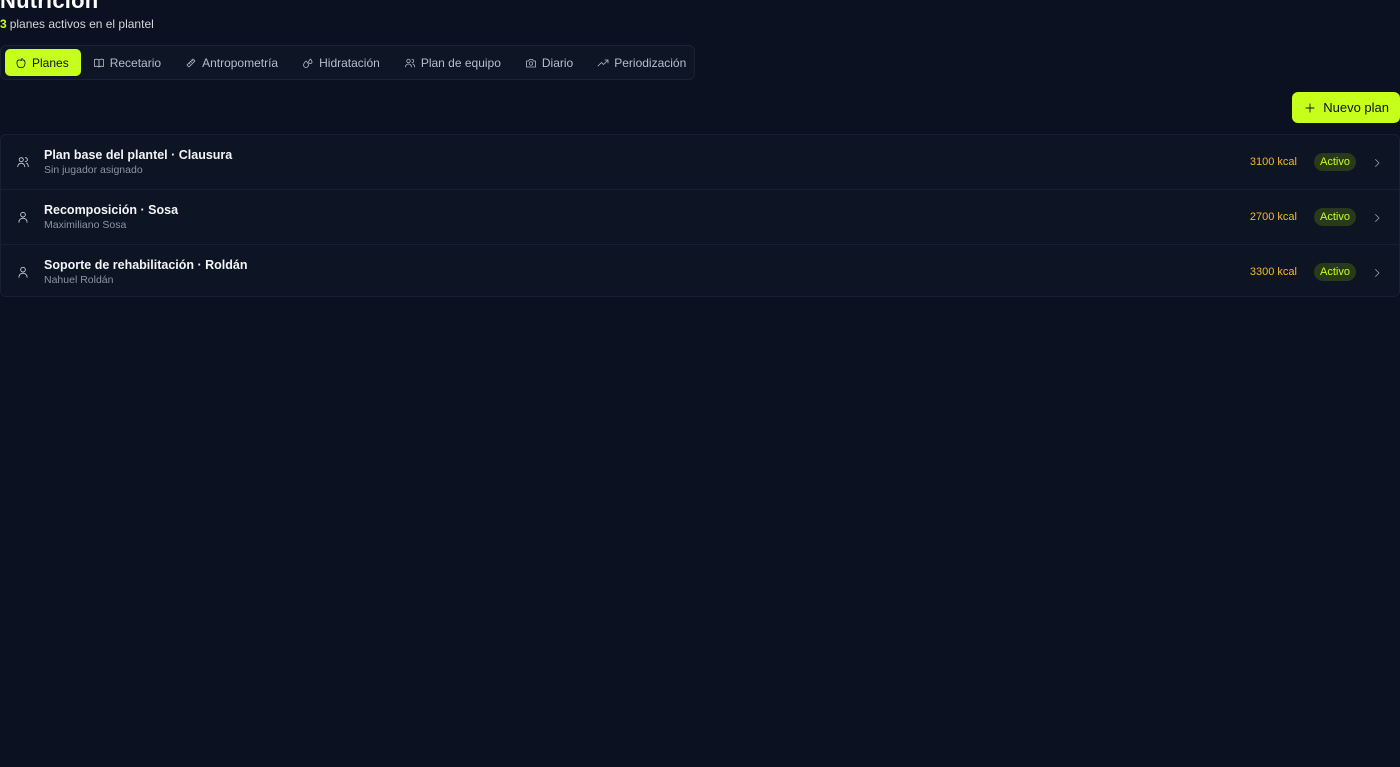 This screenshot has width=1400, height=767. I want to click on plan-player: Maximiliano Sosa, so click(85, 225).